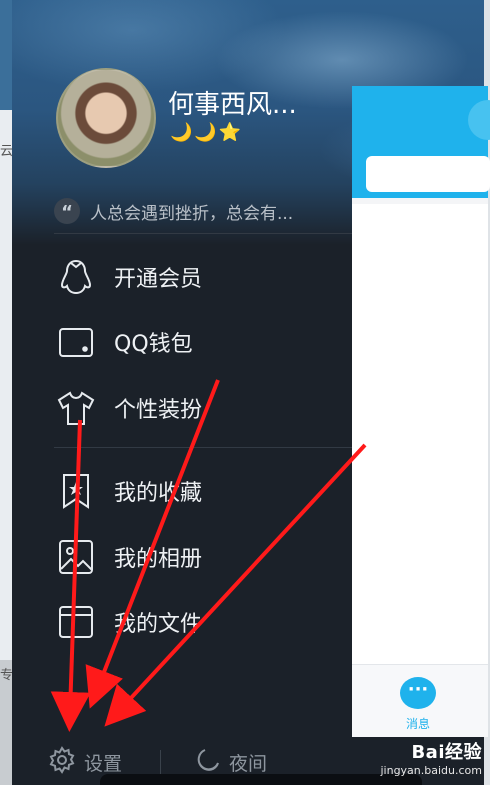 The height and width of the screenshot is (785, 490). What do you see at coordinates (76, 408) in the screenshot?
I see `tshirt-icon` at bounding box center [76, 408].